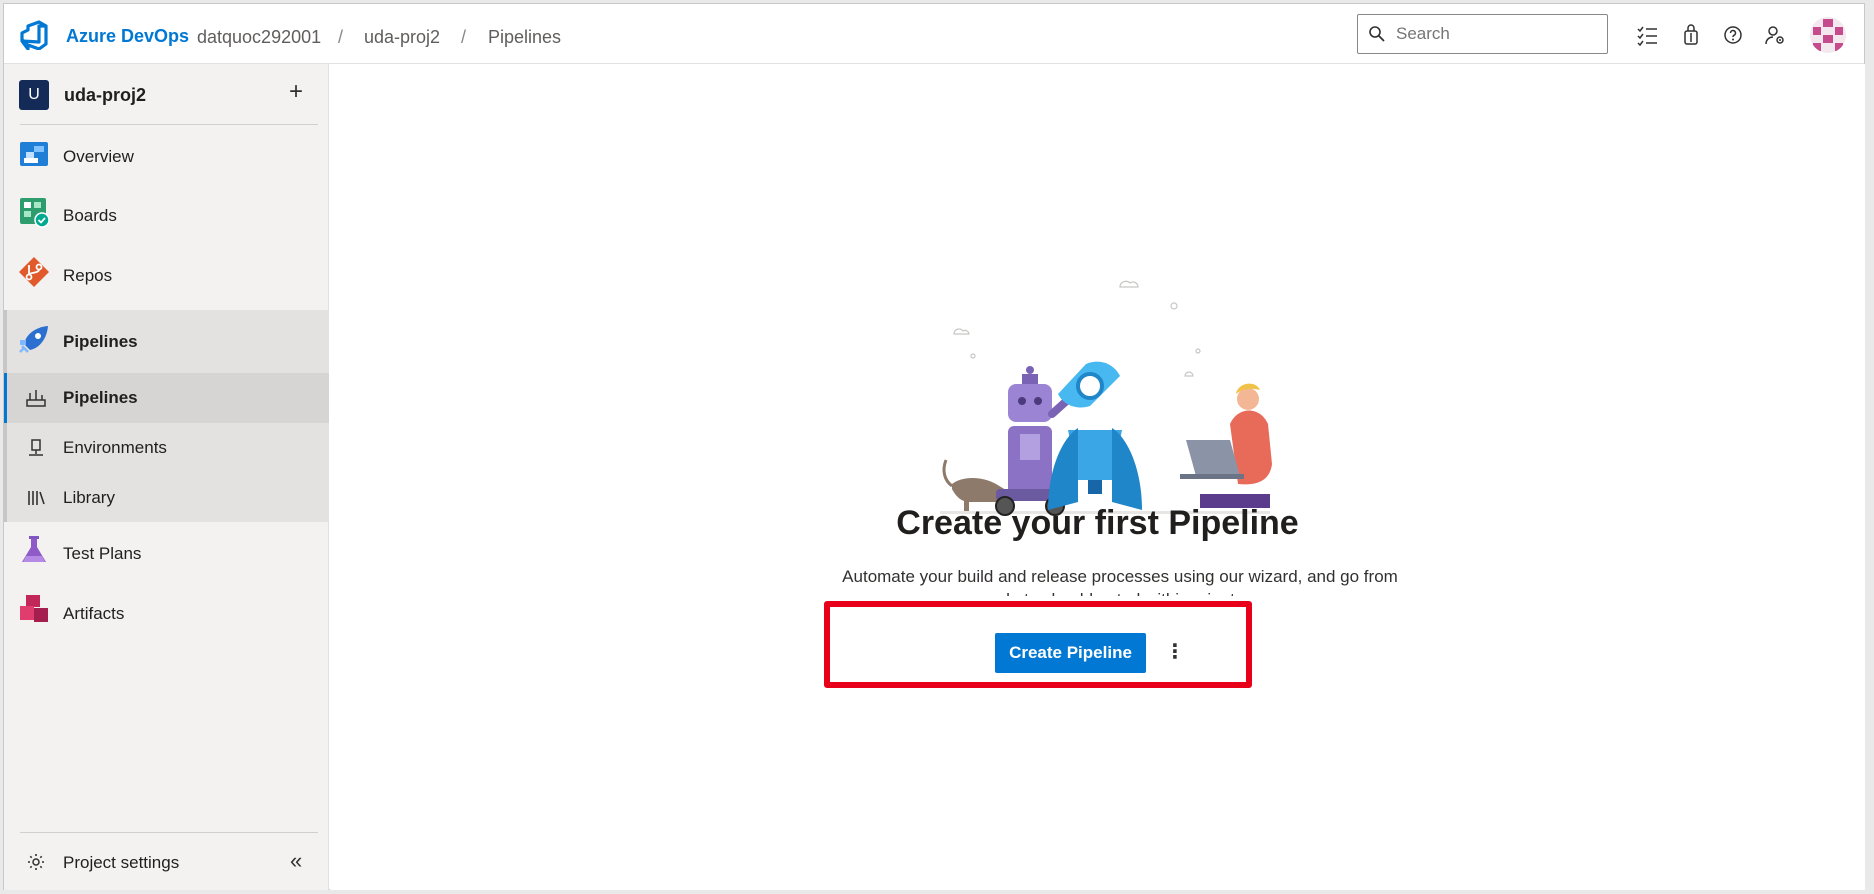 This screenshot has height=894, width=1874. What do you see at coordinates (34, 95) in the screenshot?
I see `project-badge: U` at bounding box center [34, 95].